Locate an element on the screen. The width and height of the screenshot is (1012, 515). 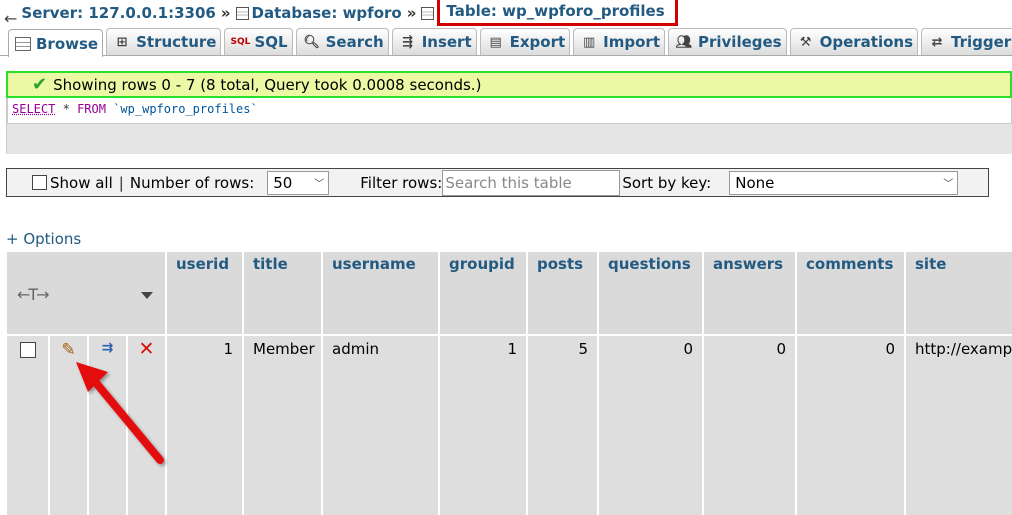
tab-sql: SQL SQL is located at coordinates (258, 41).